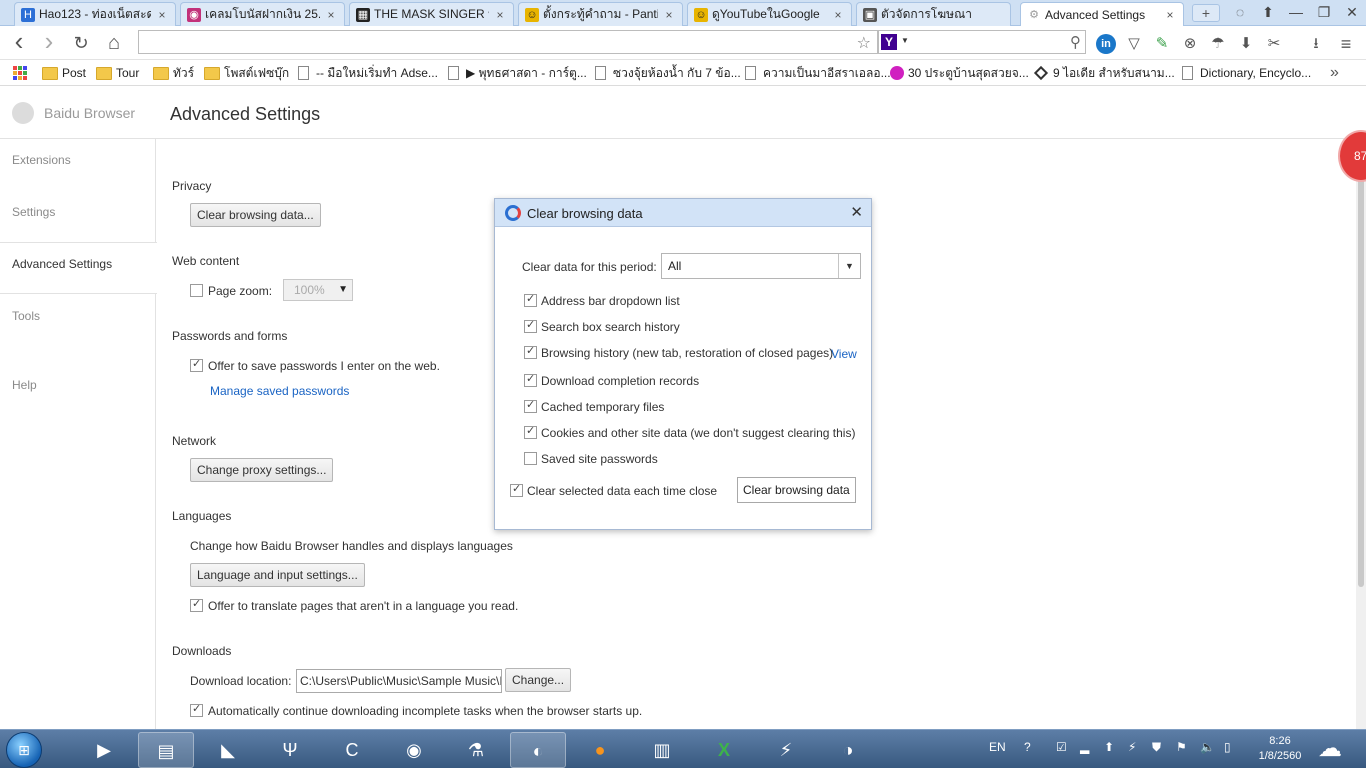  What do you see at coordinates (78, 390) in the screenshot?
I see `sidebar-item-help: Help` at bounding box center [78, 390].